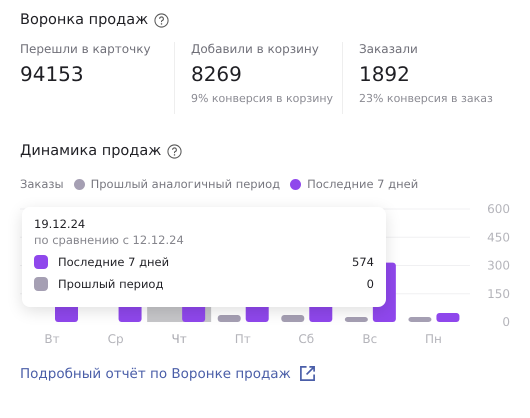 Image resolution: width=530 pixels, height=418 pixels. I want to click on axis-tick-label: Ср, so click(116, 339).